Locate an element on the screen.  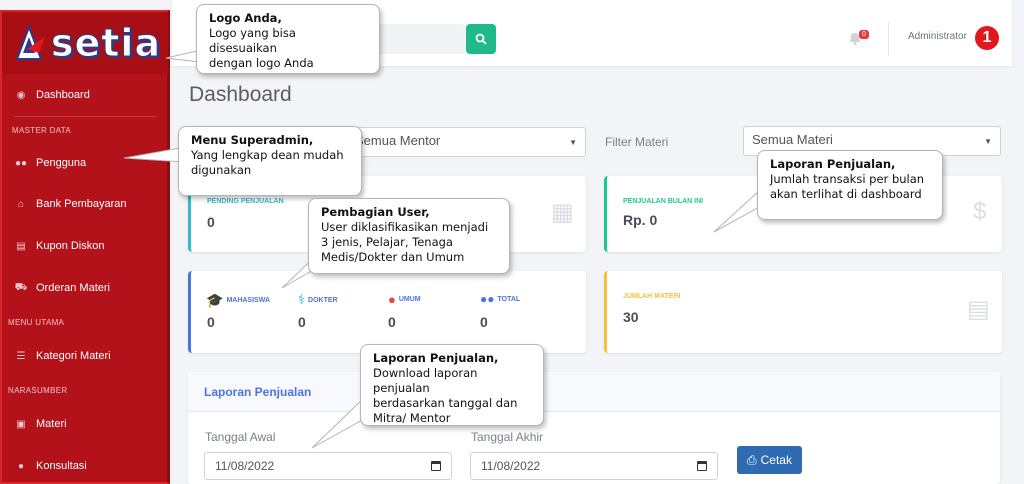
notification-badge: 0 is located at coordinates (864, 34).